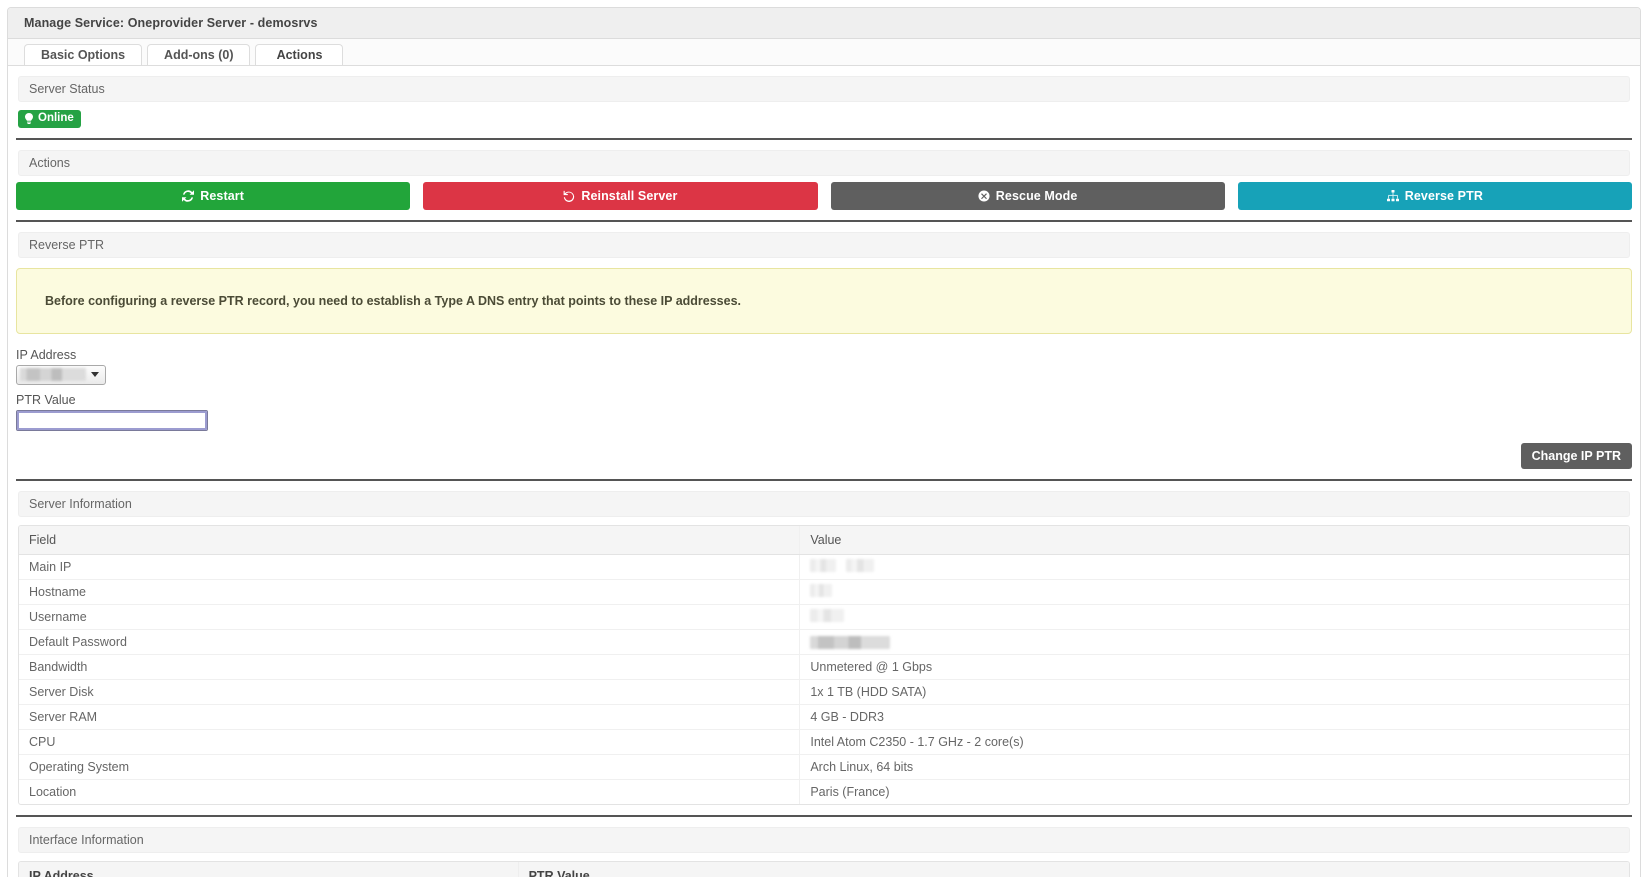 The width and height of the screenshot is (1648, 877). I want to click on section-interface-information-header: Interface Information, so click(824, 840).